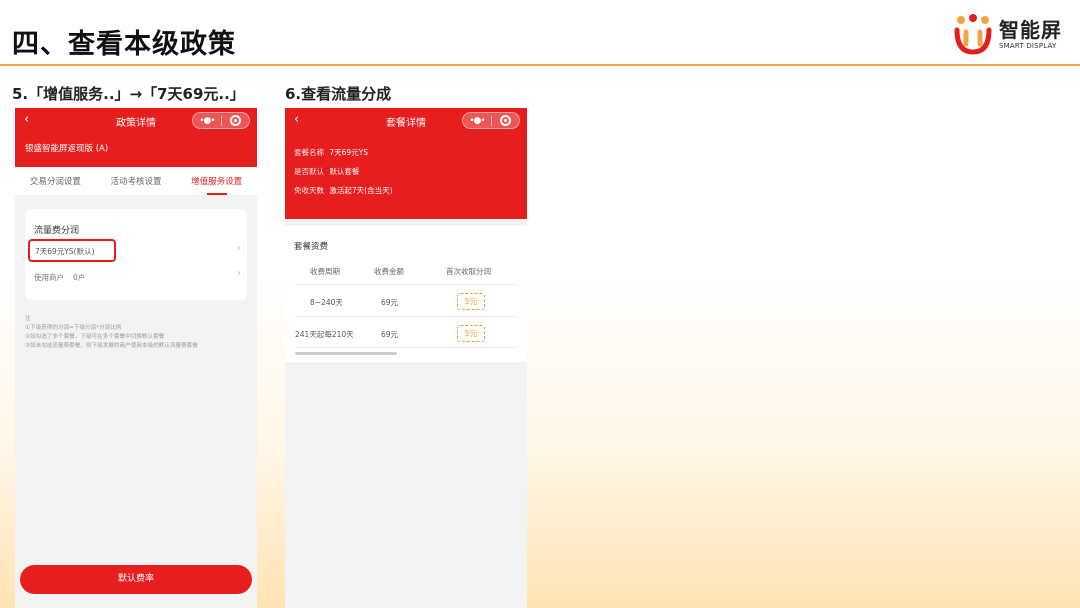 The height and width of the screenshot is (608, 1080). What do you see at coordinates (410, 194) in the screenshot?
I see `info-row: 免收天数 激活起7天(含当天)` at bounding box center [410, 194].